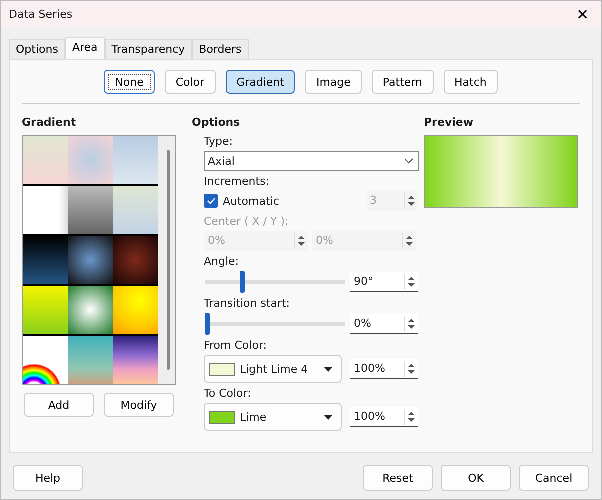 The height and width of the screenshot is (500, 602). I want to click on color-name: Lime, so click(254, 417).